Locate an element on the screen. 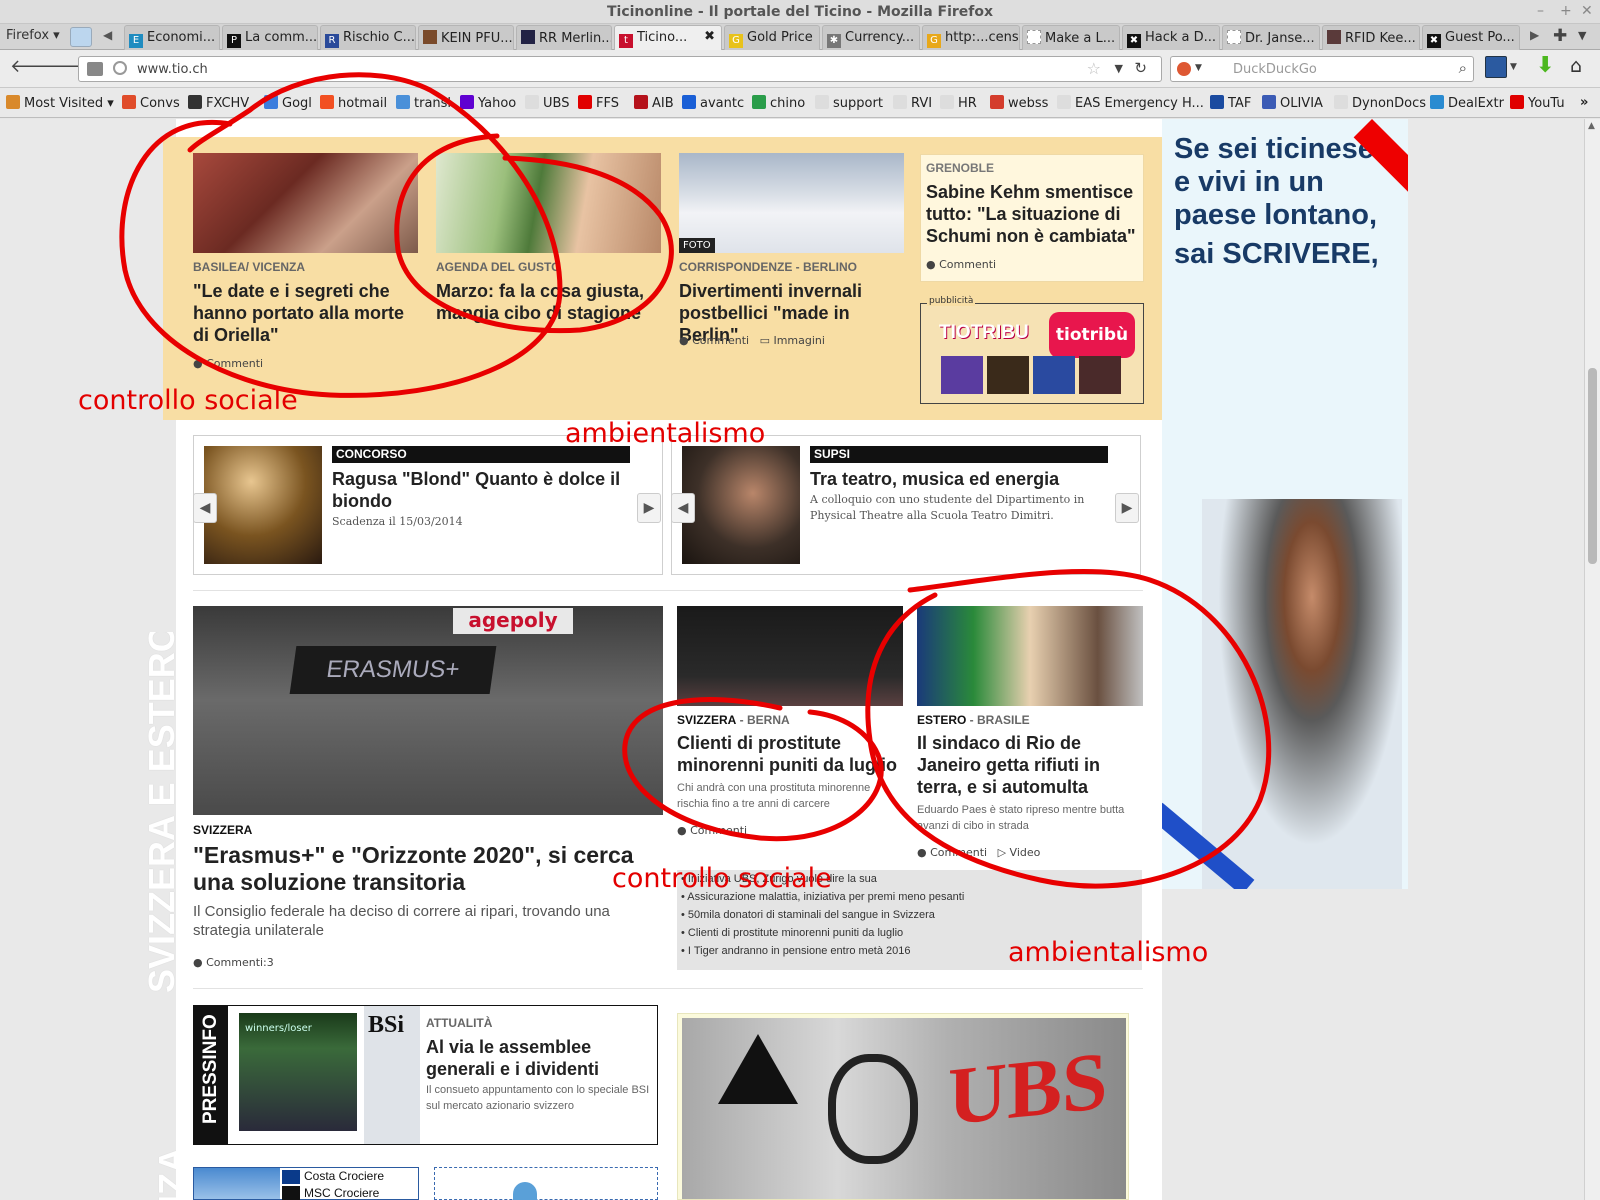  list-tabs-icon: ▼ is located at coordinates (1582, 35).